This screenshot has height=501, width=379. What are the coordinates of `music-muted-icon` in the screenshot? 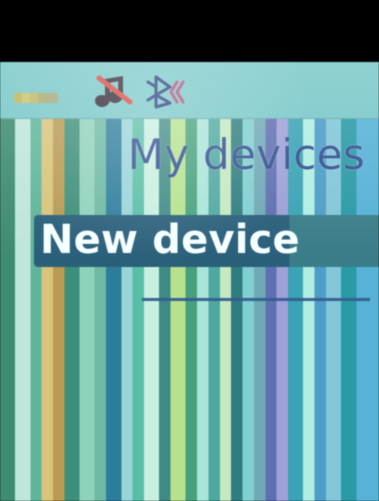 It's located at (114, 91).